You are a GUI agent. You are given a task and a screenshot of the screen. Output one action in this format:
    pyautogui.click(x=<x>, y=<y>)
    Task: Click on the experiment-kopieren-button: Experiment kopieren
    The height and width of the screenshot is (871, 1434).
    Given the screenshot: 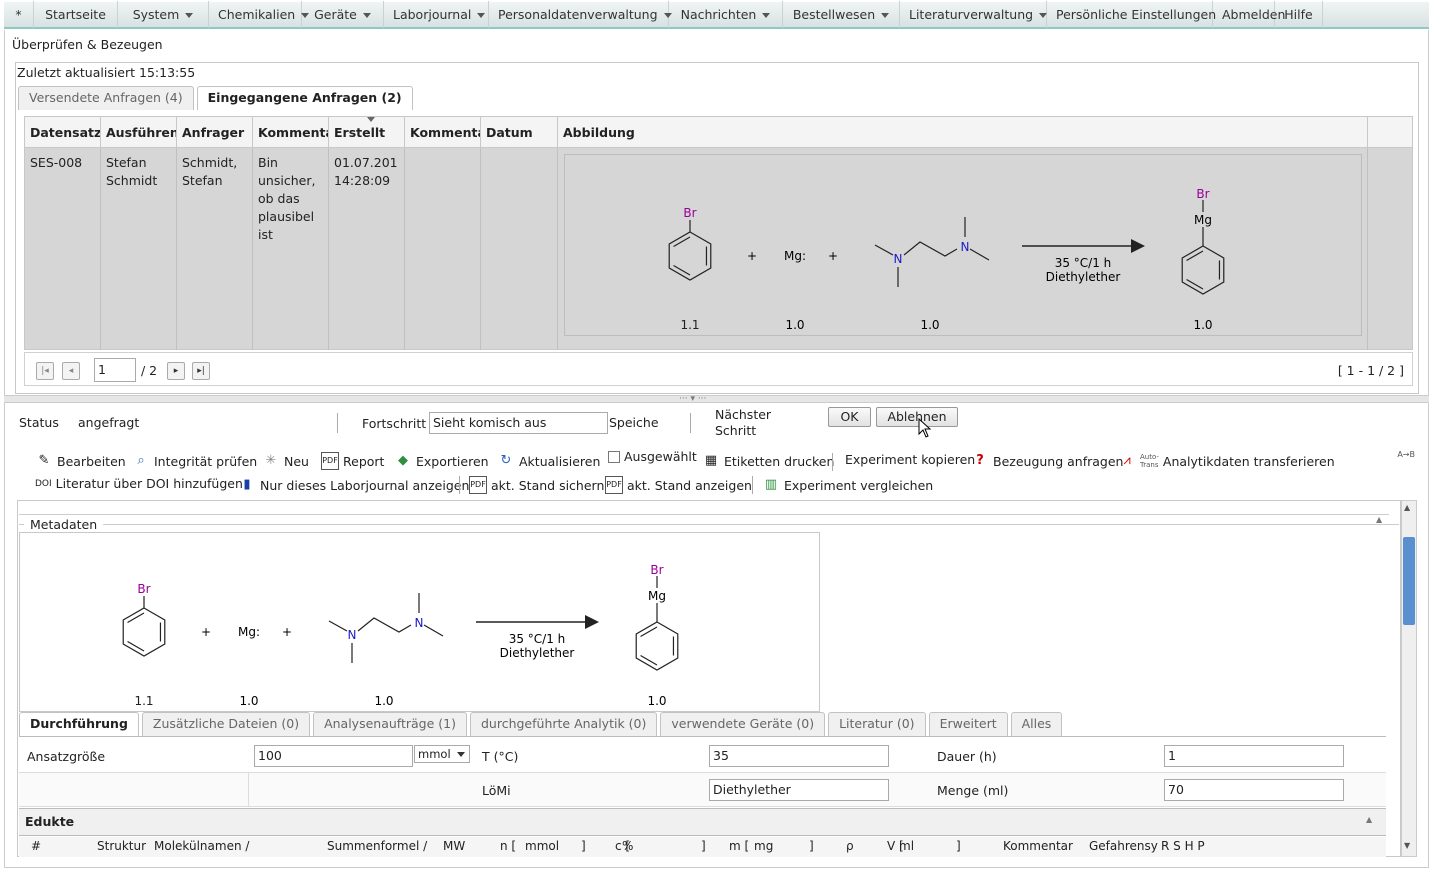 What is the action you would take?
    pyautogui.click(x=910, y=459)
    